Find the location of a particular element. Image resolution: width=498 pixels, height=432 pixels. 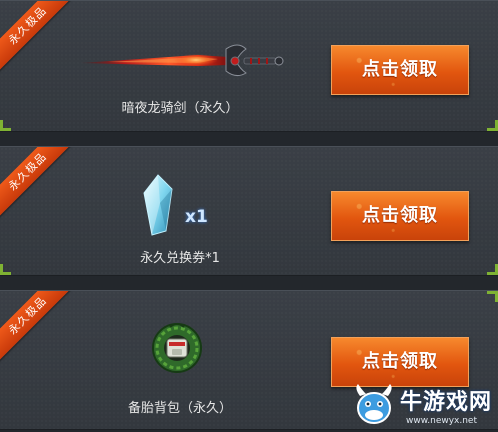

watermark-name: 牛游戏网 is located at coordinates (446, 402).